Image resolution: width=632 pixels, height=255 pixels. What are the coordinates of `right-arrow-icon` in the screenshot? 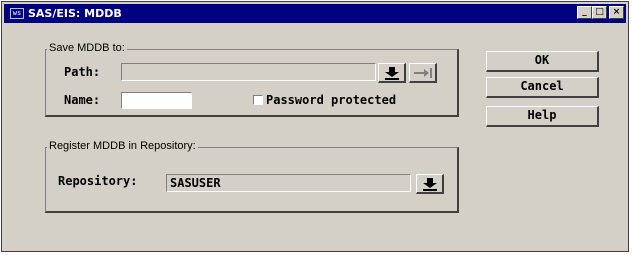 It's located at (423, 73).